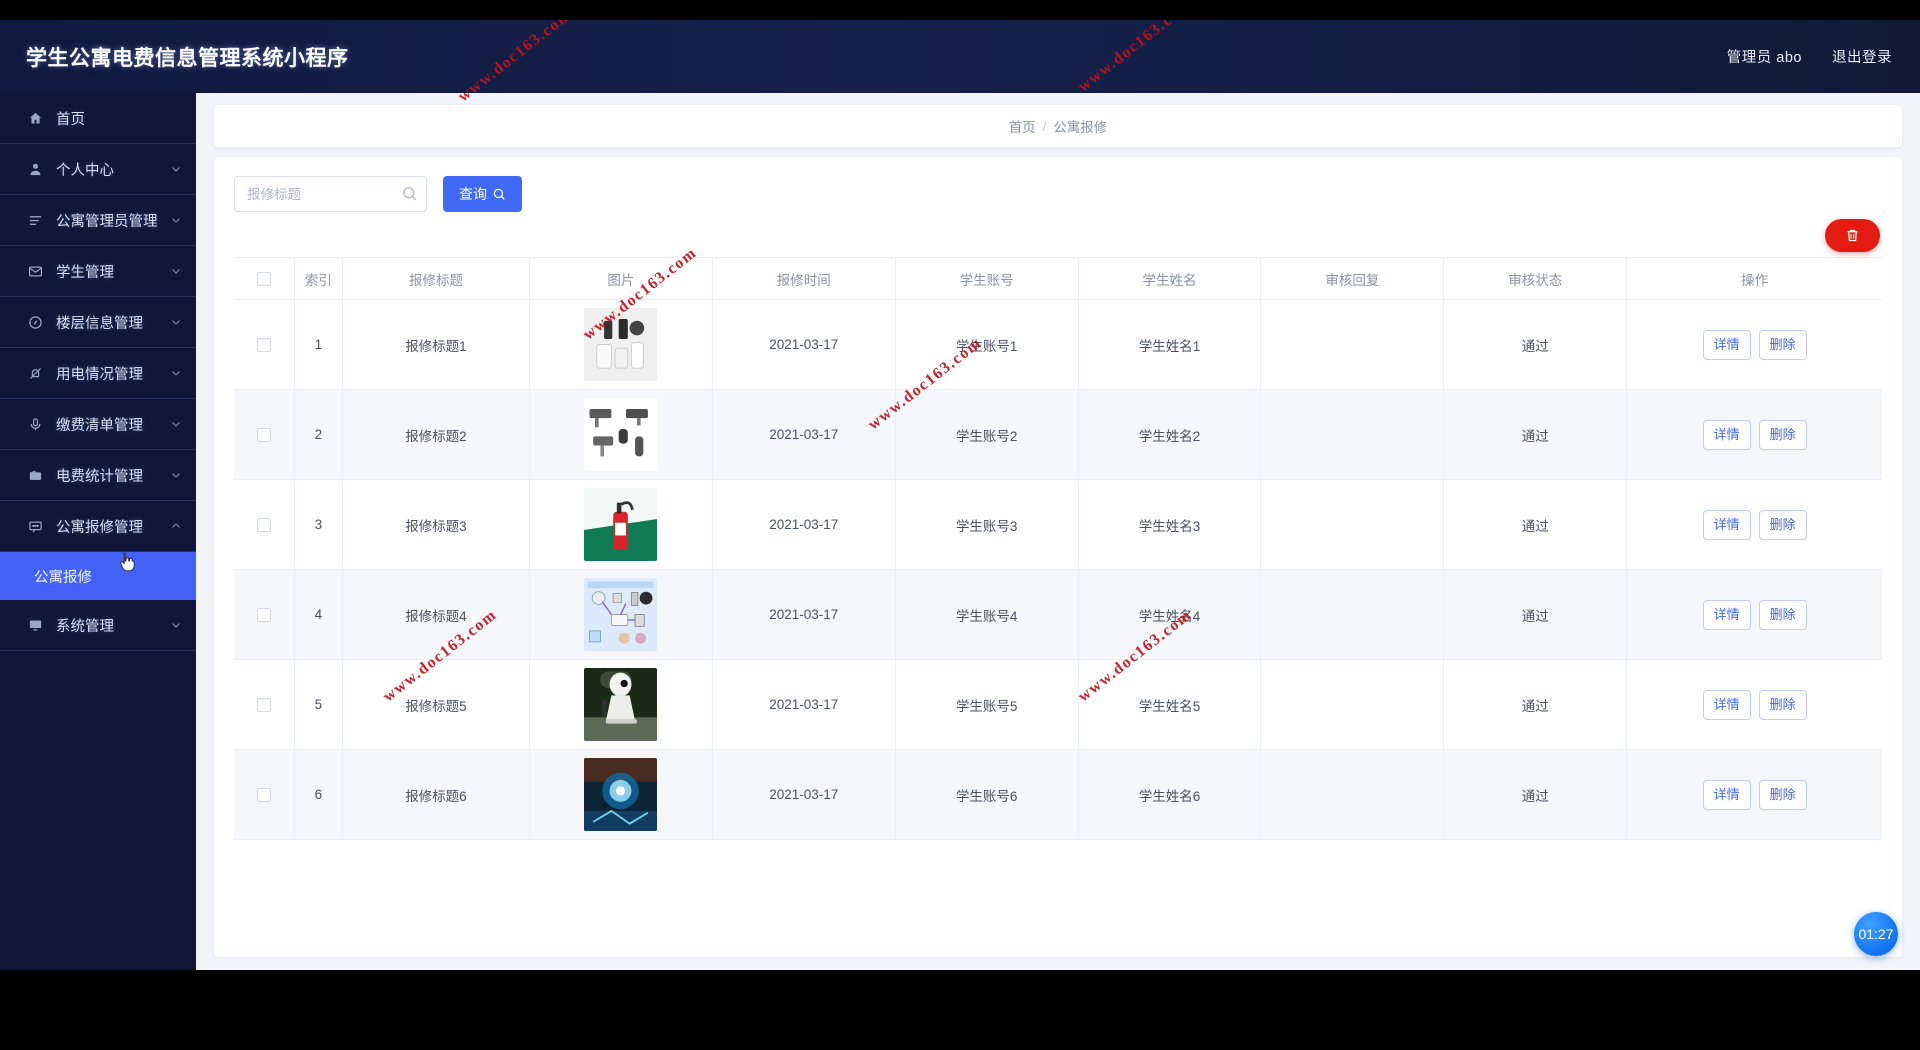  What do you see at coordinates (318, 704) in the screenshot?
I see `row-index-value: 5` at bounding box center [318, 704].